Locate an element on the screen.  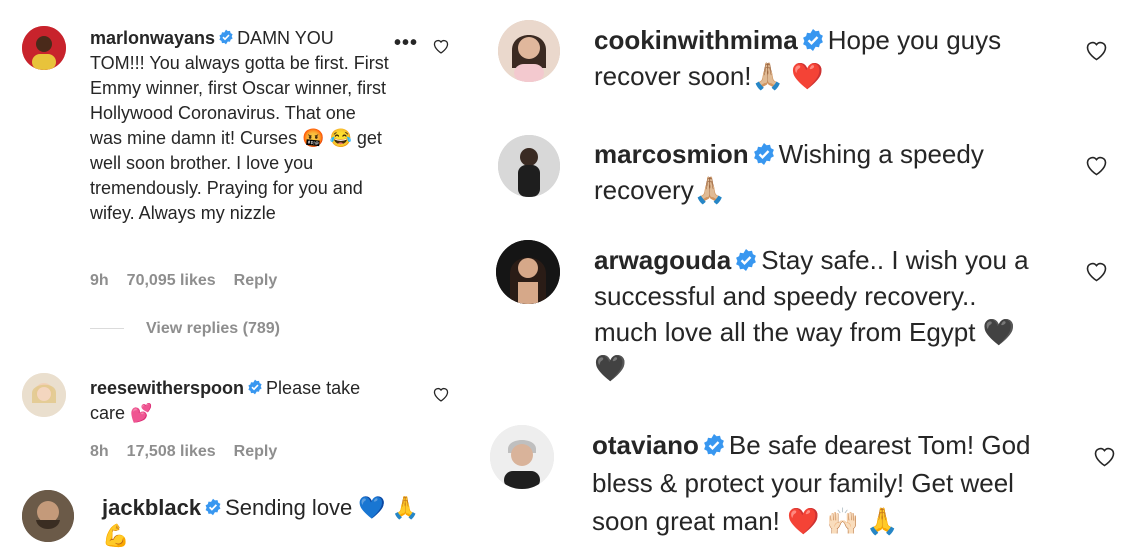
comment-body: jackblack Sending love 💙 🙏 💪 is located at coordinates (274, 522).